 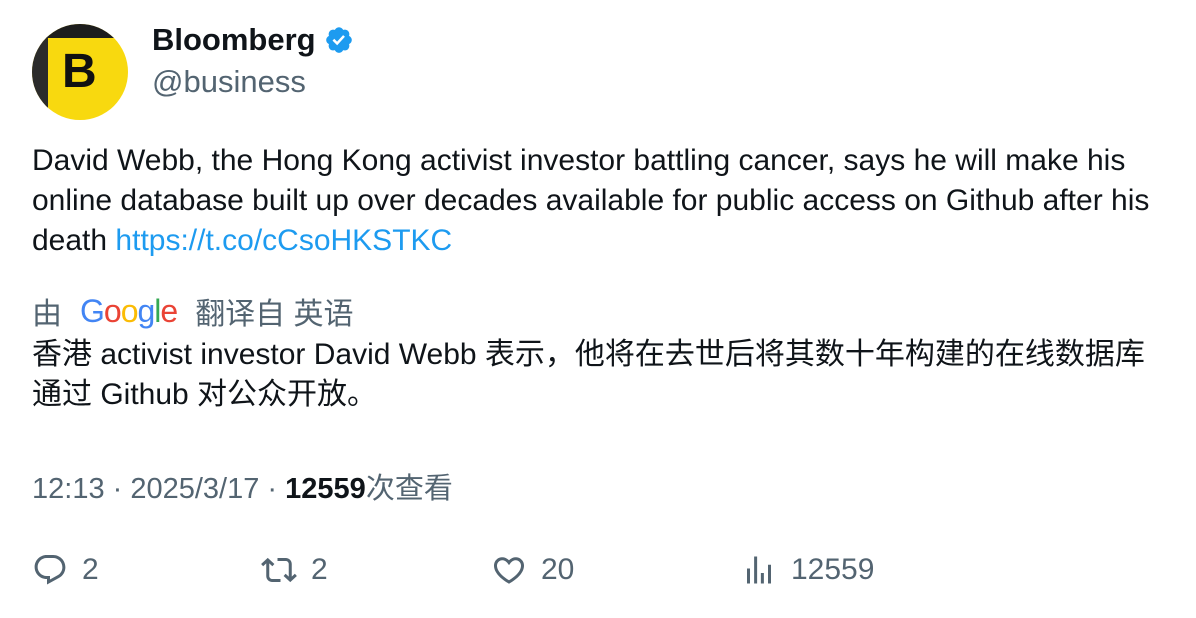 What do you see at coordinates (40, 72) in the screenshot?
I see `avatar-side-shade` at bounding box center [40, 72].